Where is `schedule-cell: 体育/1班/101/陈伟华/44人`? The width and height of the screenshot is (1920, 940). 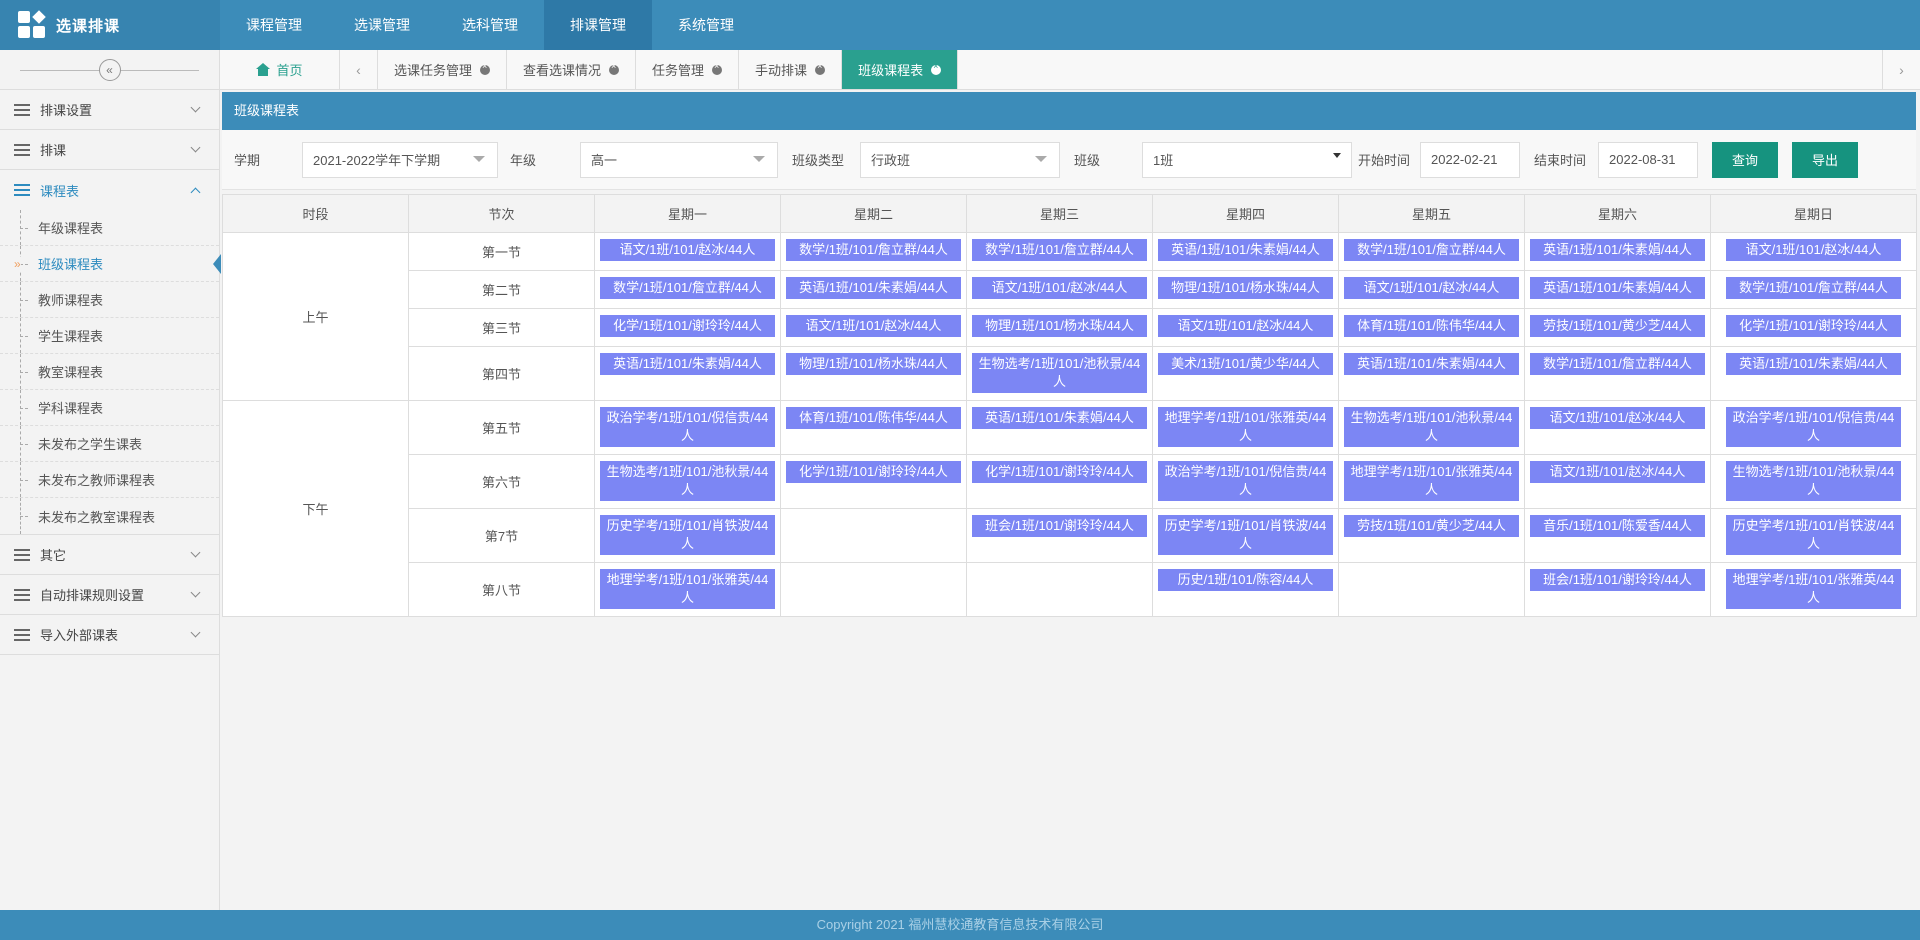 schedule-cell: 体育/1班/101/陈伟华/44人 is located at coordinates (1431, 327).